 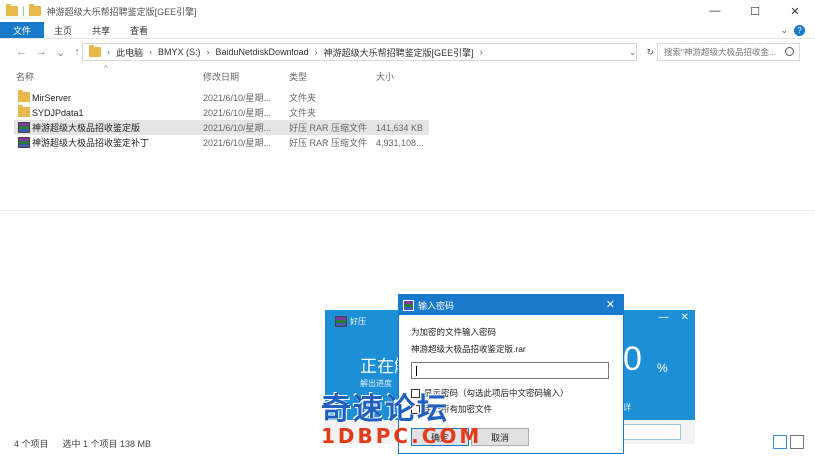 What do you see at coordinates (63, 30) in the screenshot?
I see `tab-home: 主页` at bounding box center [63, 30].